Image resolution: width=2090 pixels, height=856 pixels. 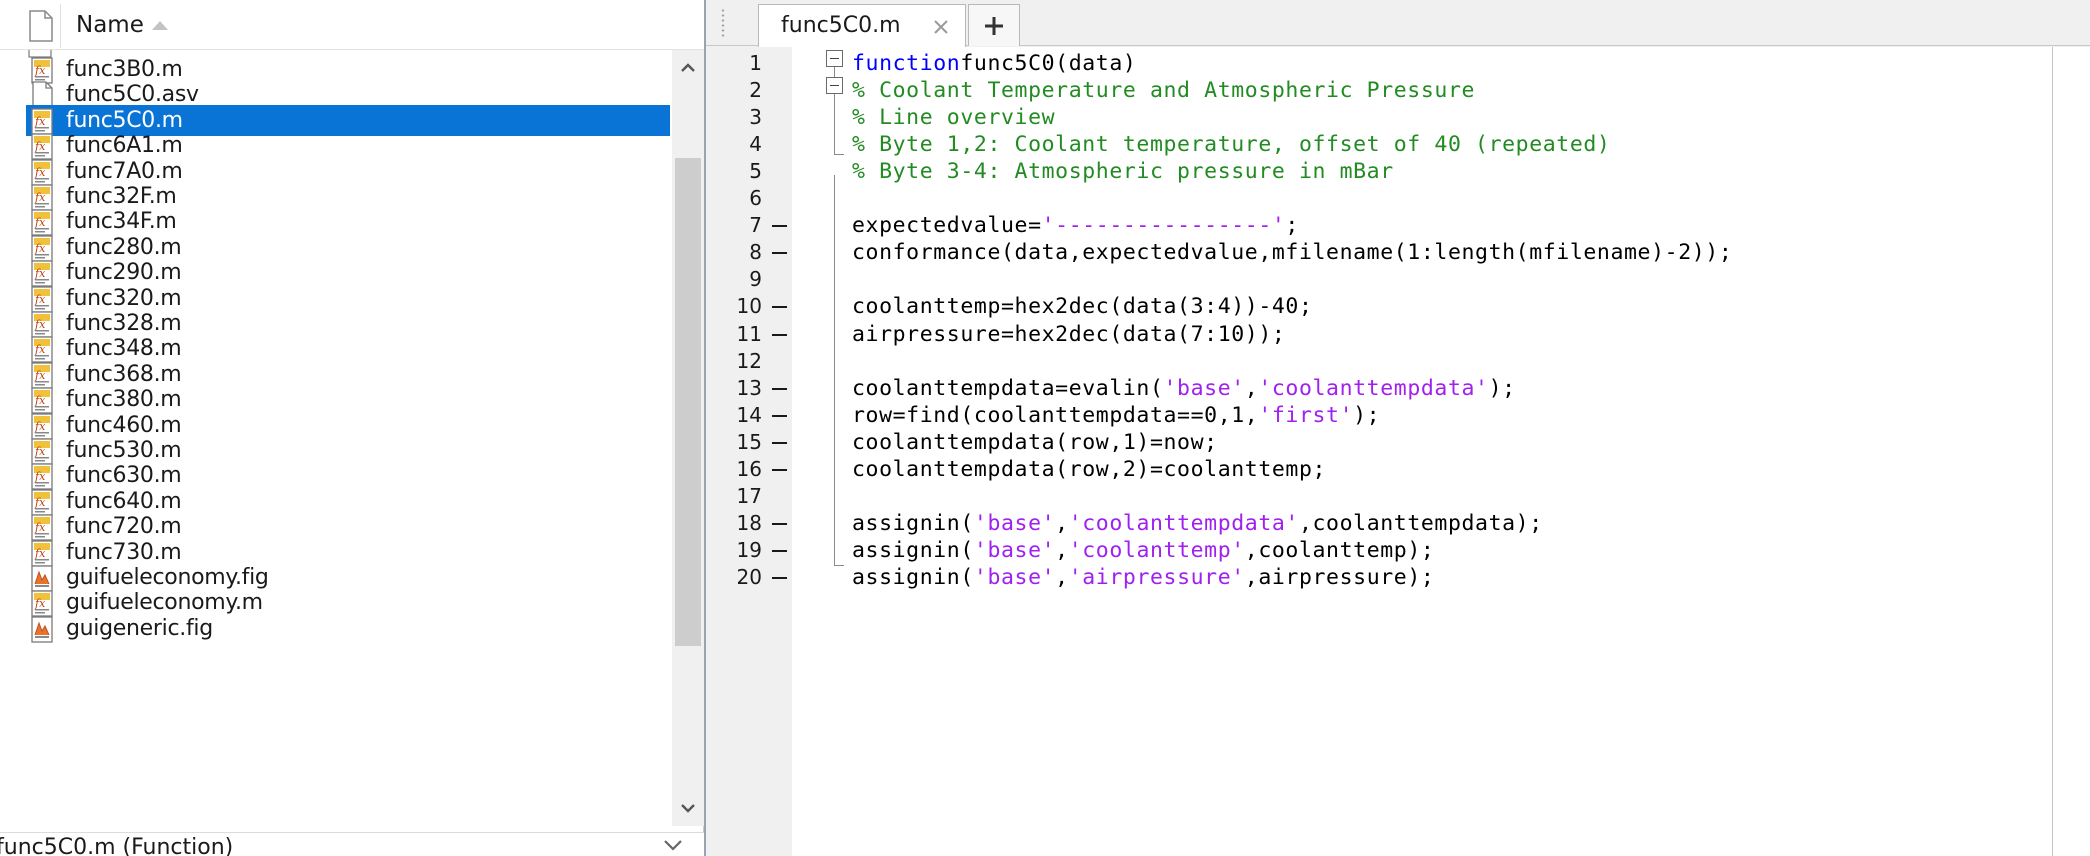 I want to click on editor-right-strip, so click(x=2071, y=451).